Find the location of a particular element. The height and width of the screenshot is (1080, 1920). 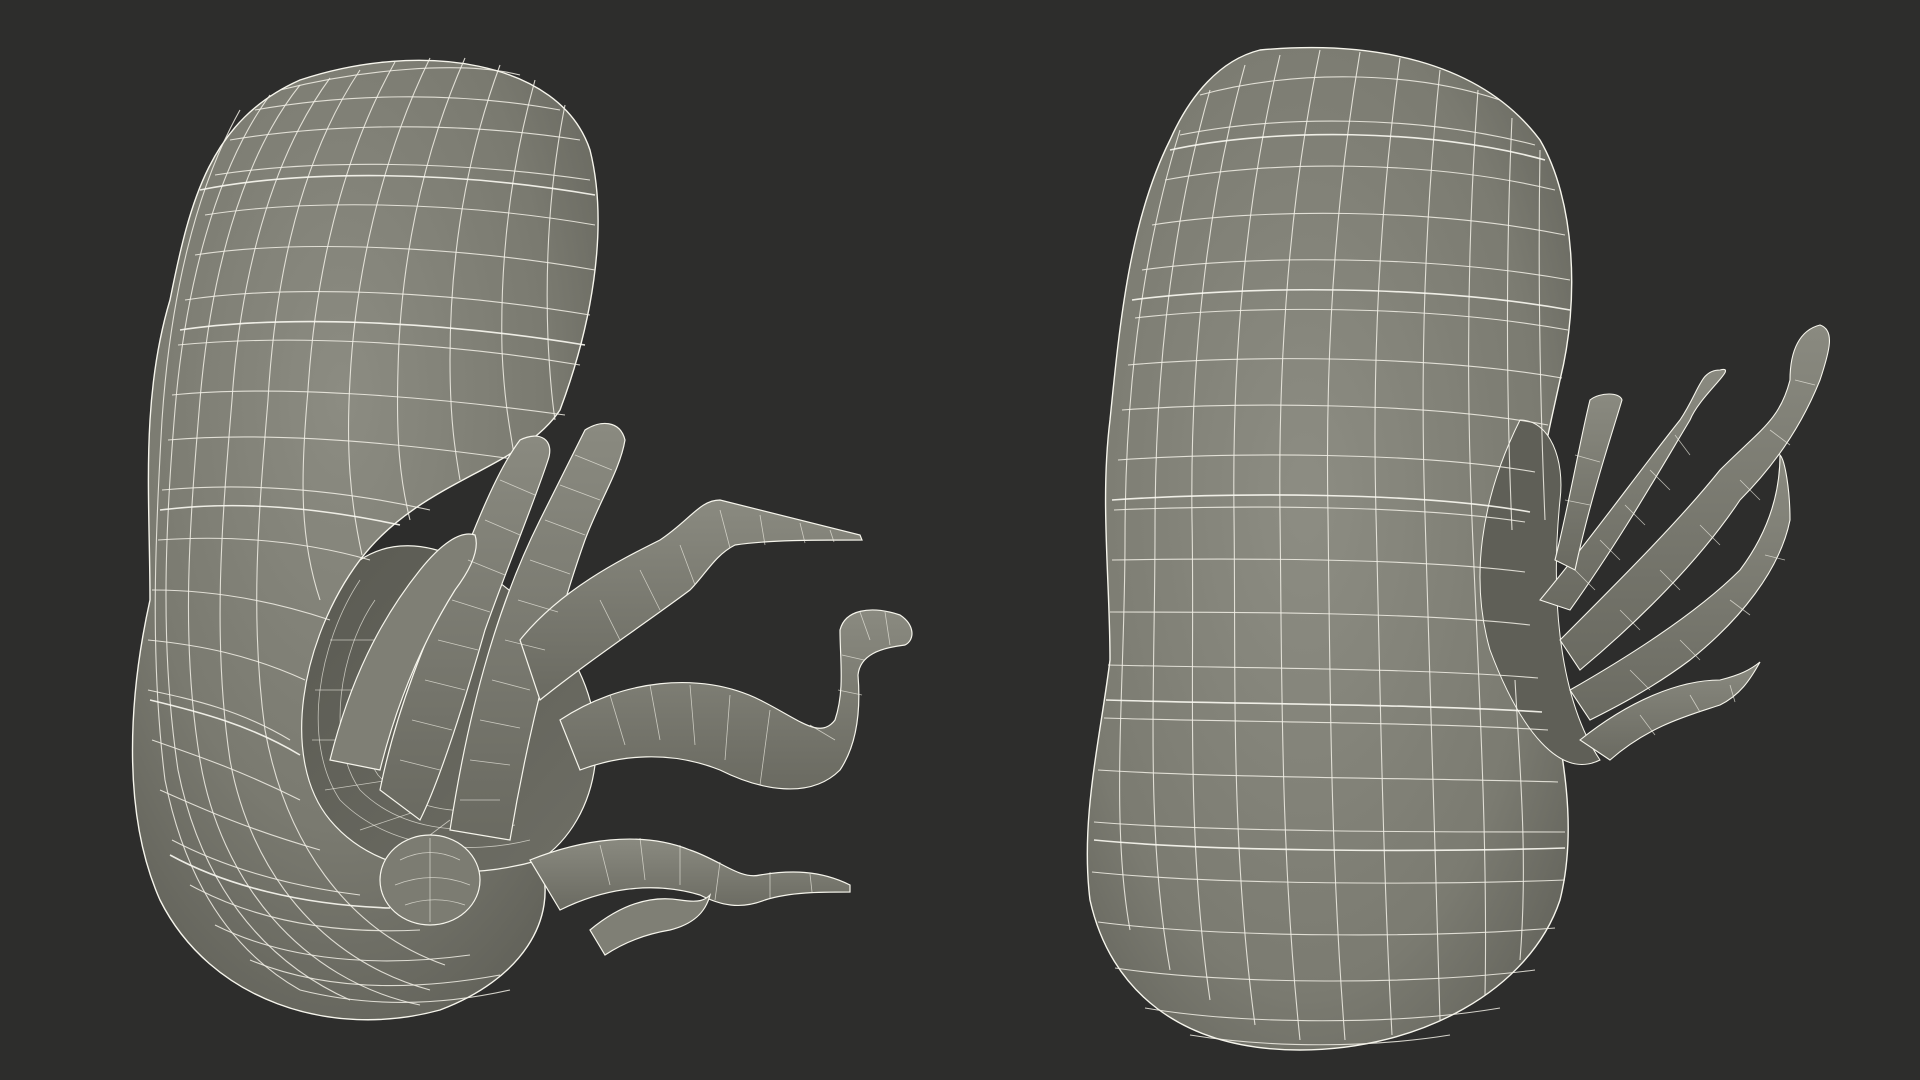

right-vessels is located at coordinates (1685, 542).